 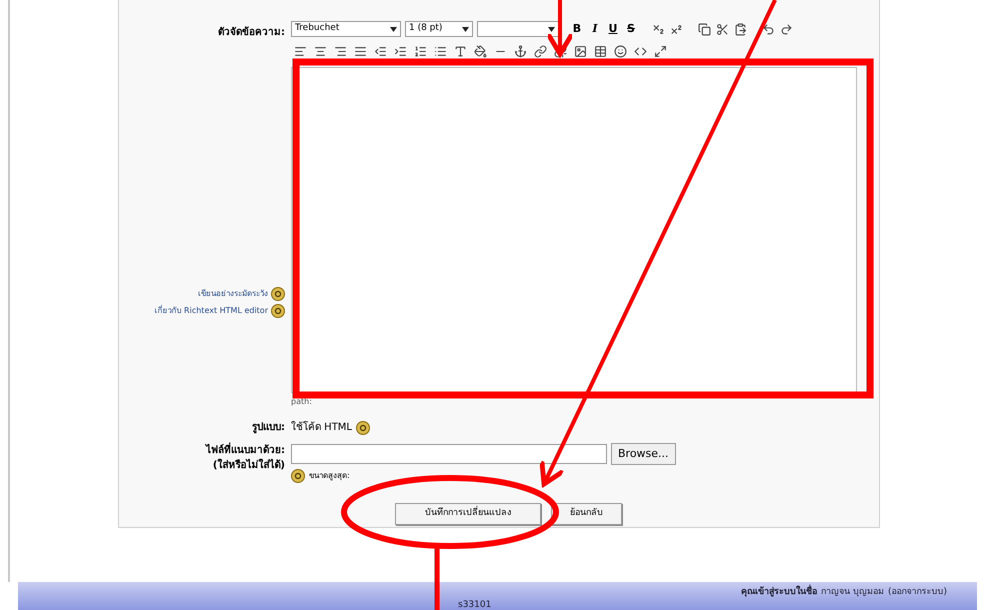 What do you see at coordinates (613, 29) in the screenshot?
I see `underline-button: U` at bounding box center [613, 29].